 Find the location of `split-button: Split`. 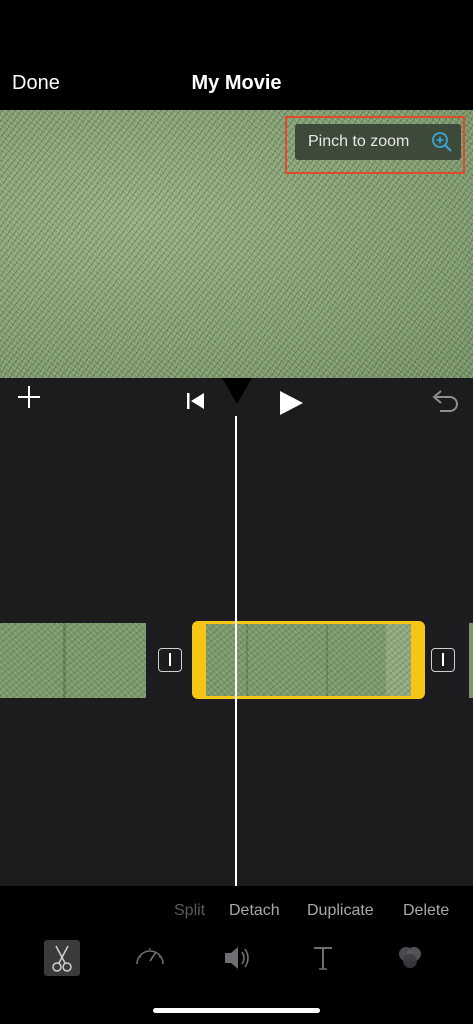

split-button: Split is located at coordinates (189, 911).